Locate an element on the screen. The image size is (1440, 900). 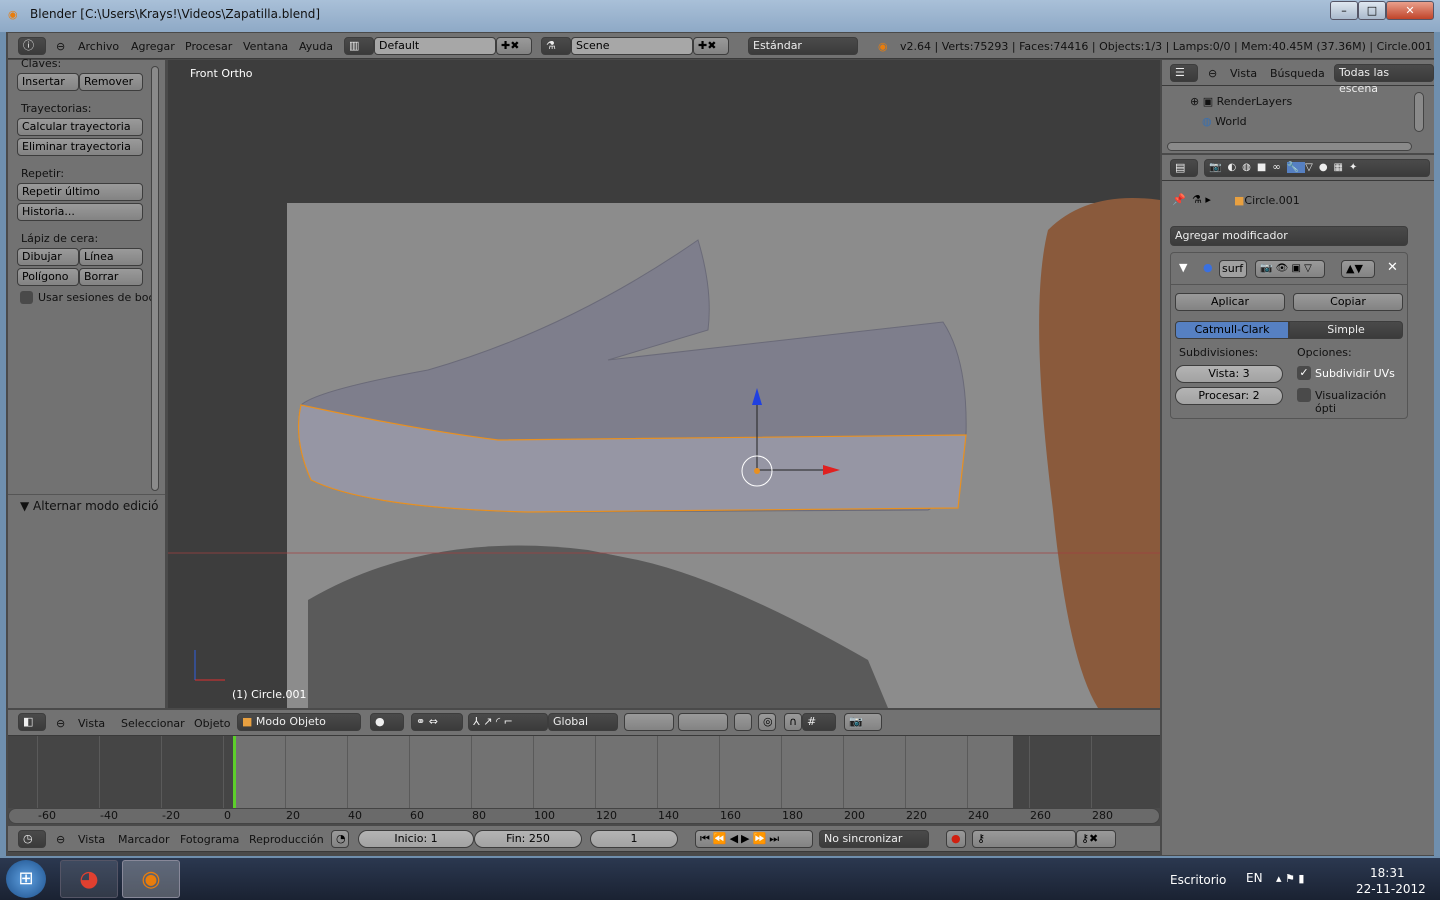
start-frame-field: Inicio: 1 is located at coordinates (416, 839).